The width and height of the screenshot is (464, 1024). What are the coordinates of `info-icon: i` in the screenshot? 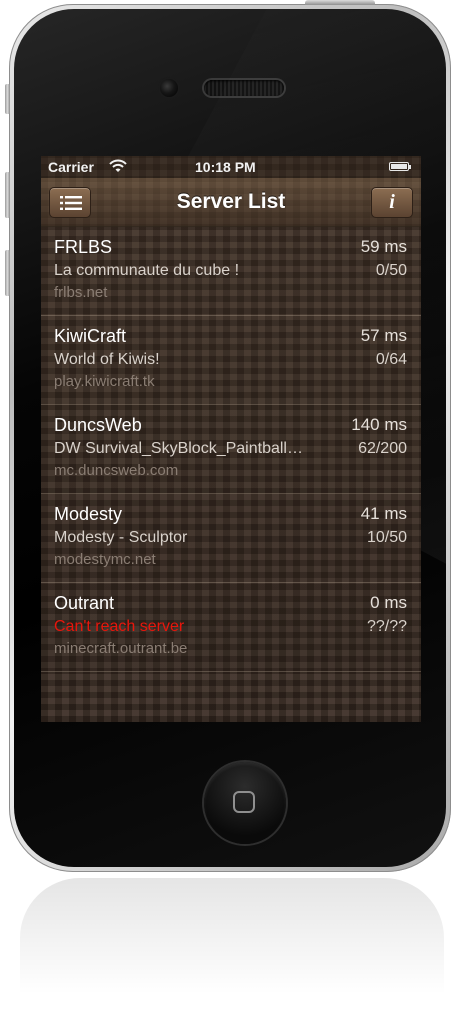 It's located at (392, 202).